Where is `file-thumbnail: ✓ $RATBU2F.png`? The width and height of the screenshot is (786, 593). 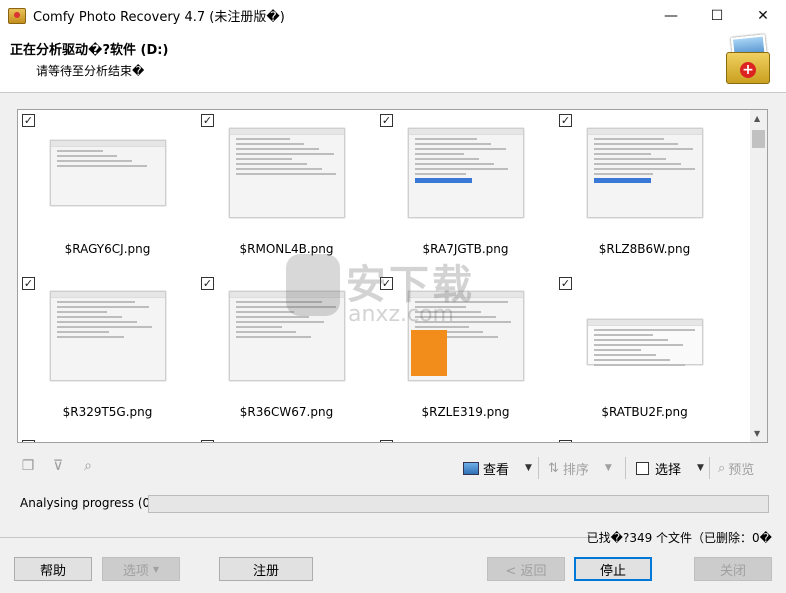 file-thumbnail: ✓ $RATBU2F.png is located at coordinates (644, 354).